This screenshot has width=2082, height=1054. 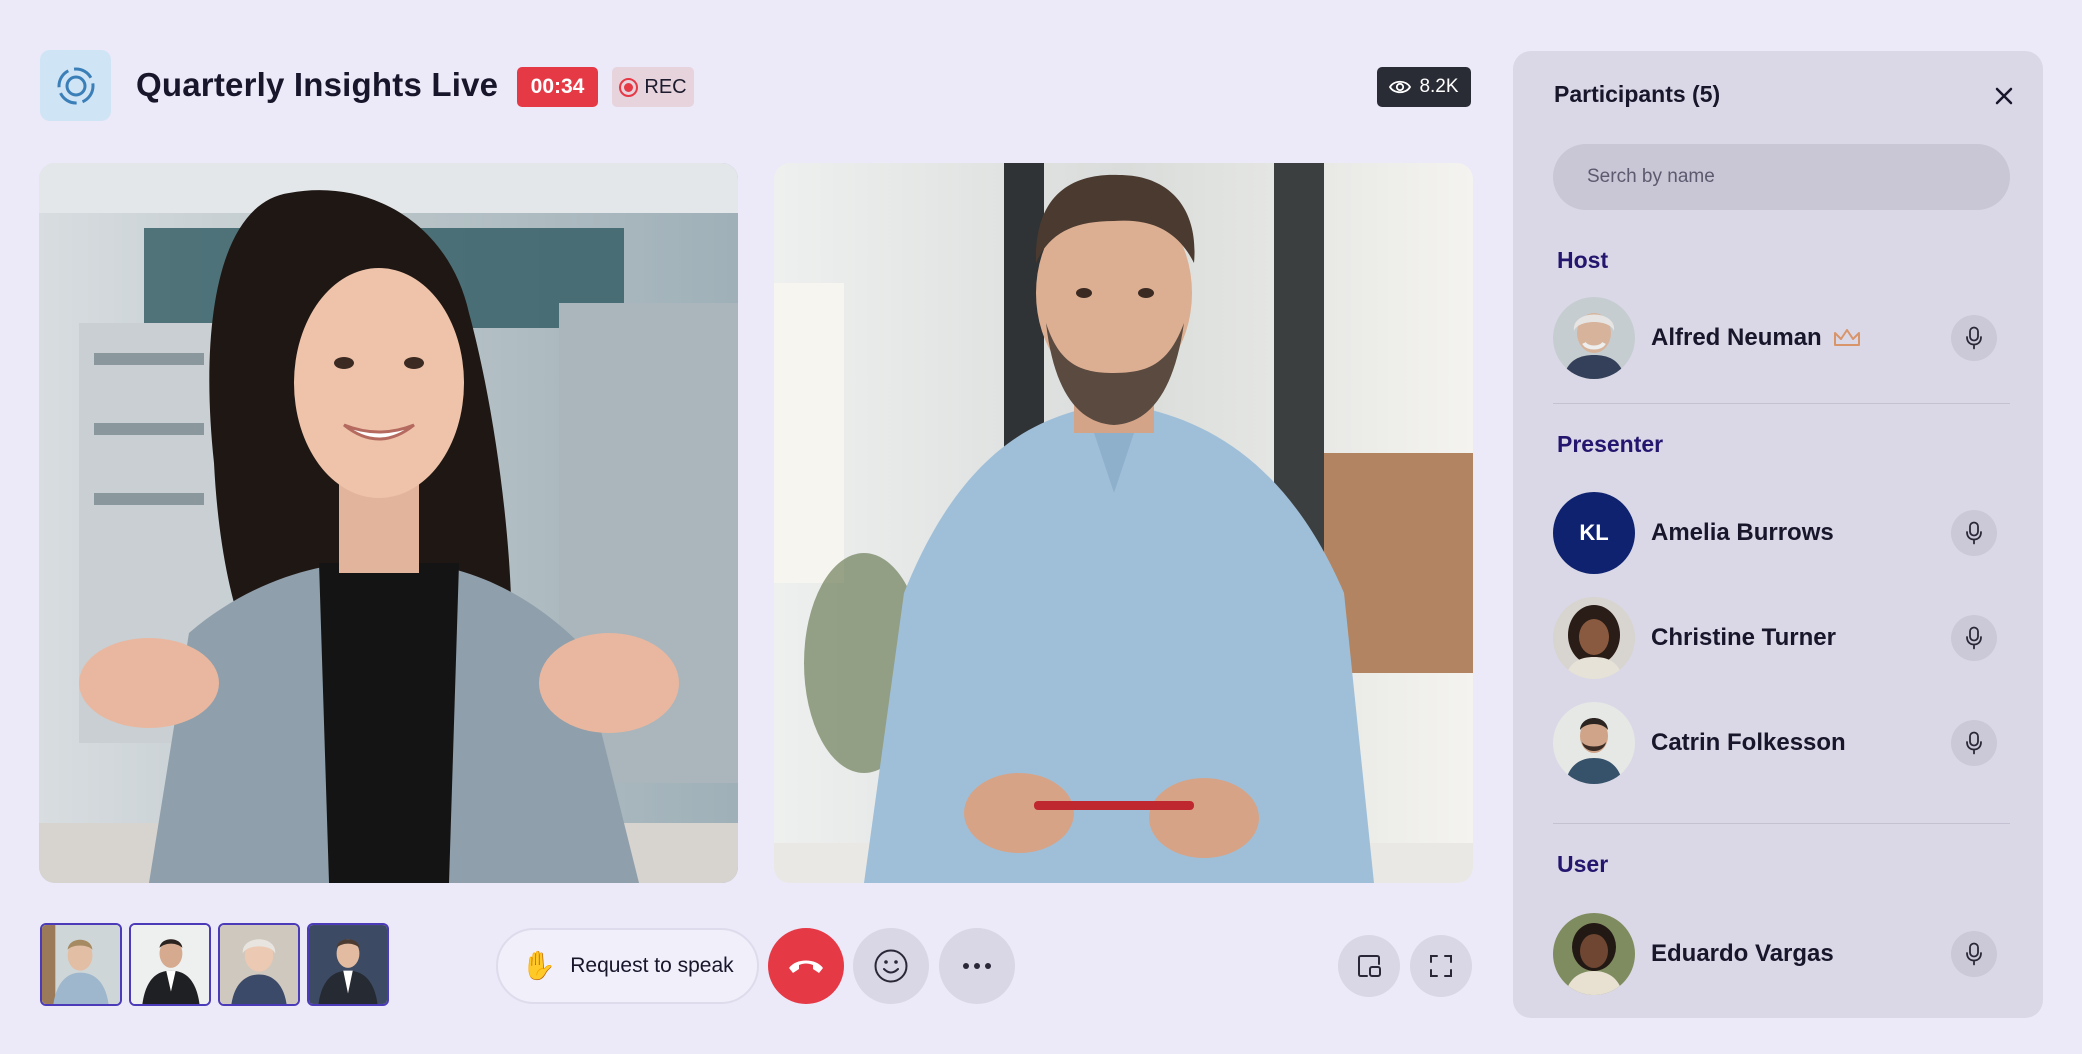 I want to click on raised-hand-icon: ✋, so click(x=539, y=965).